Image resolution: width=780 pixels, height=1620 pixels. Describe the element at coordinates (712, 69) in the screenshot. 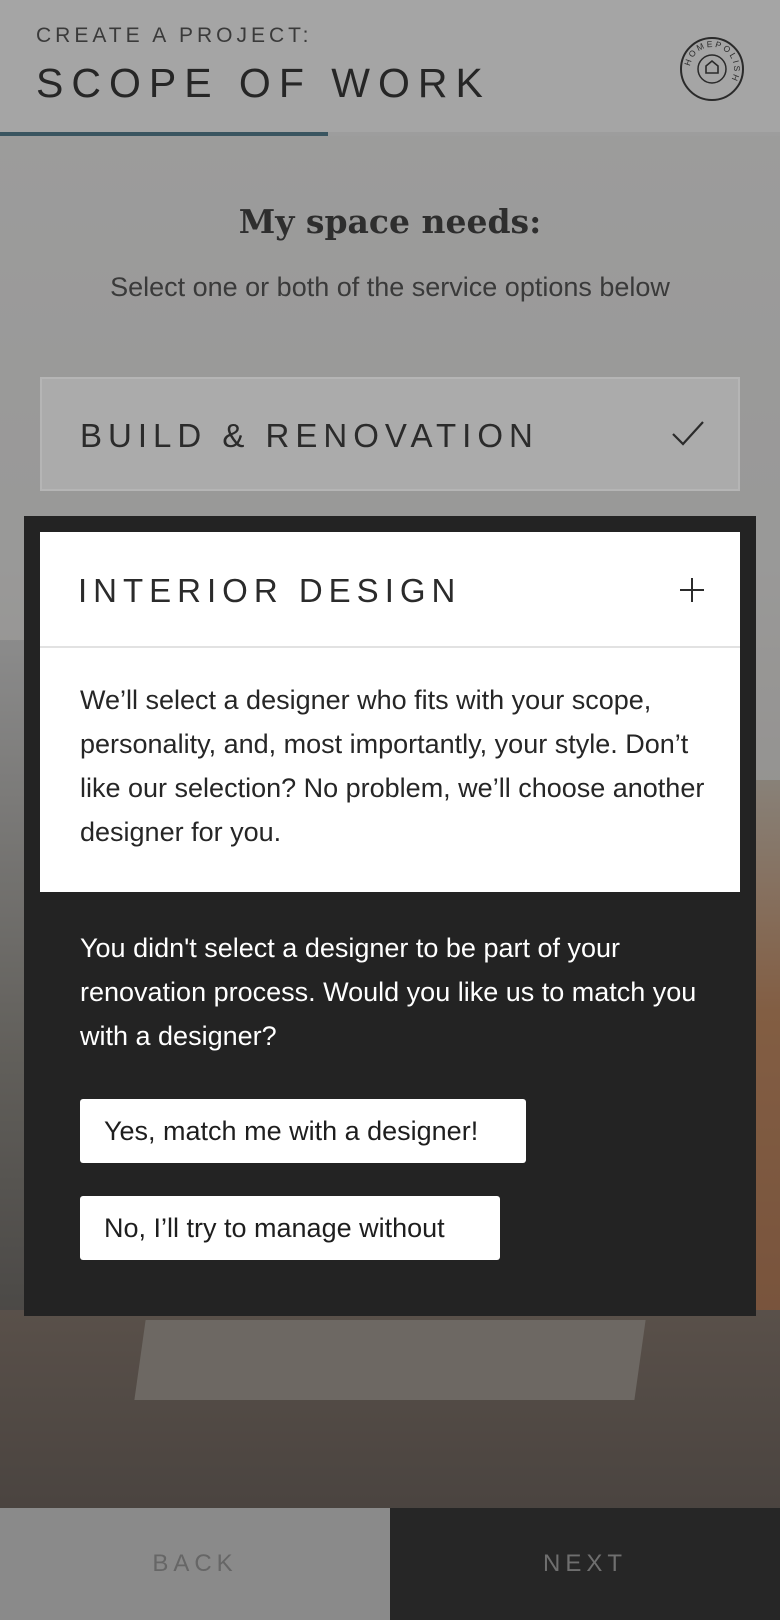

I see `homepolish-logo-icon: HOMEPOLISH` at that location.